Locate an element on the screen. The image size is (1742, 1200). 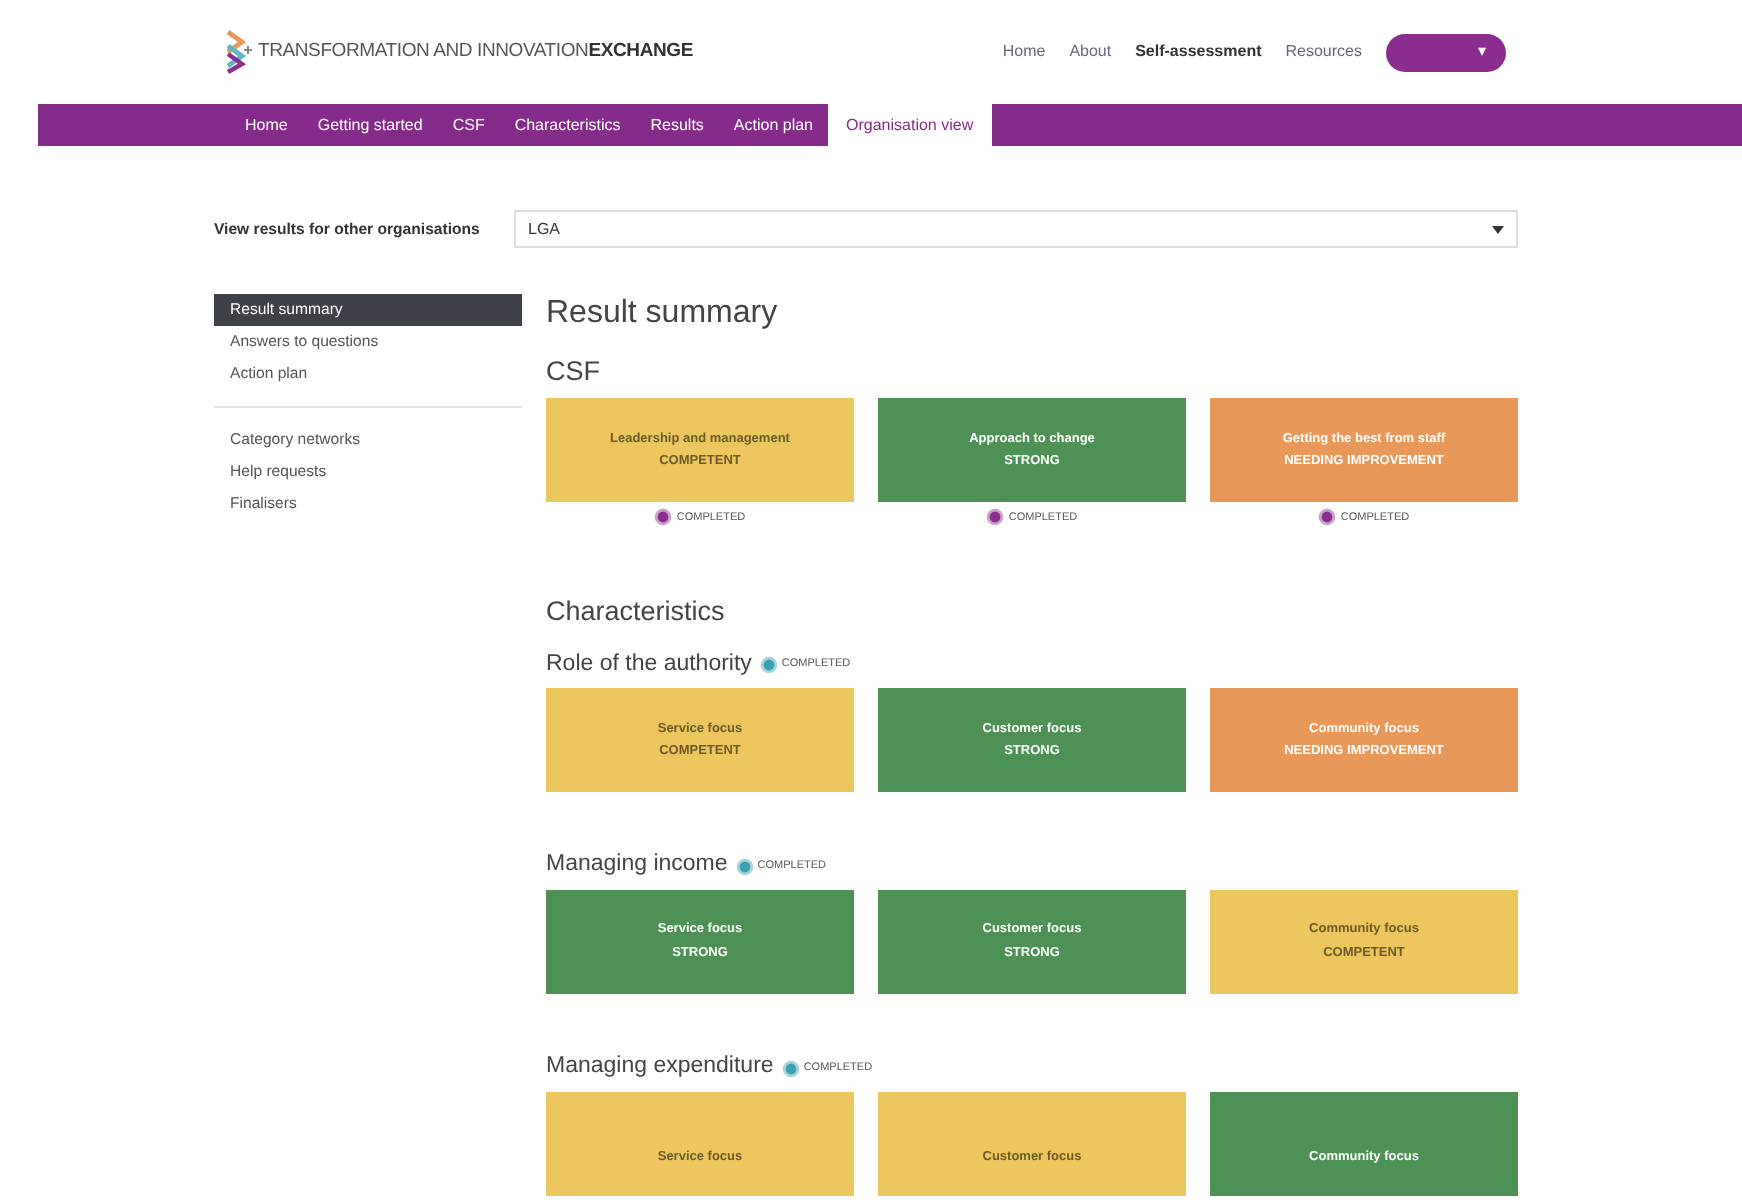
logo-icon is located at coordinates (240, 52).